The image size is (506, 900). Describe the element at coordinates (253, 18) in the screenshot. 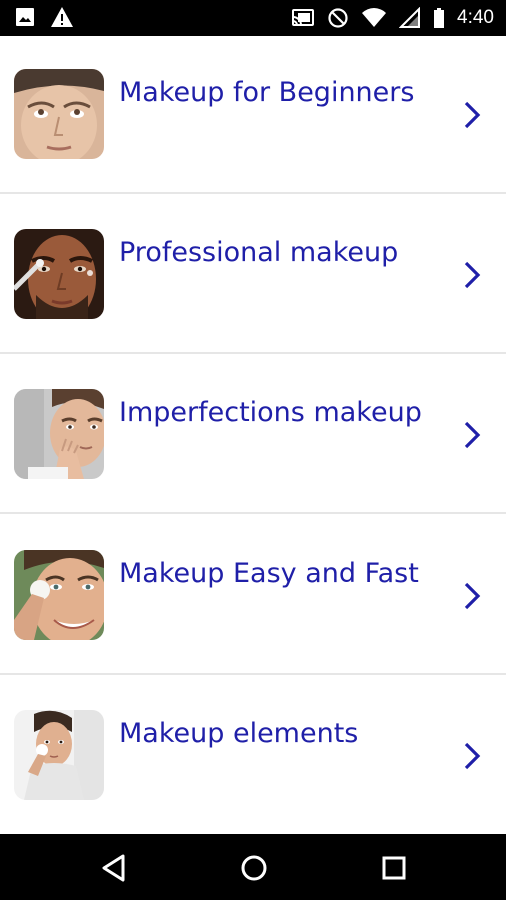

I see `status-bar: 4:40` at that location.